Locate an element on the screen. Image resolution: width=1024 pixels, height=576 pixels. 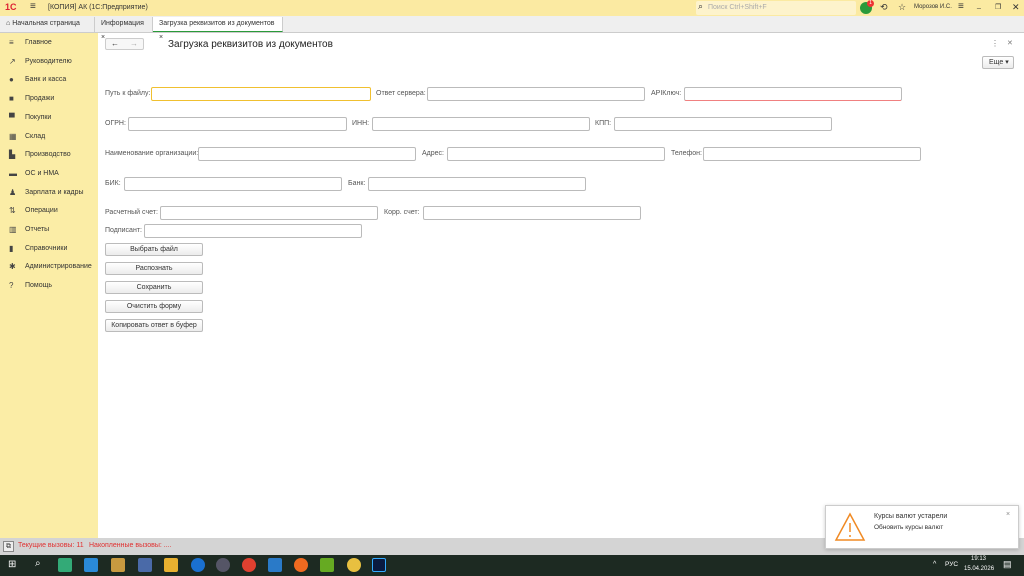
gear-icon: ✱ is located at coordinates (12, 267).